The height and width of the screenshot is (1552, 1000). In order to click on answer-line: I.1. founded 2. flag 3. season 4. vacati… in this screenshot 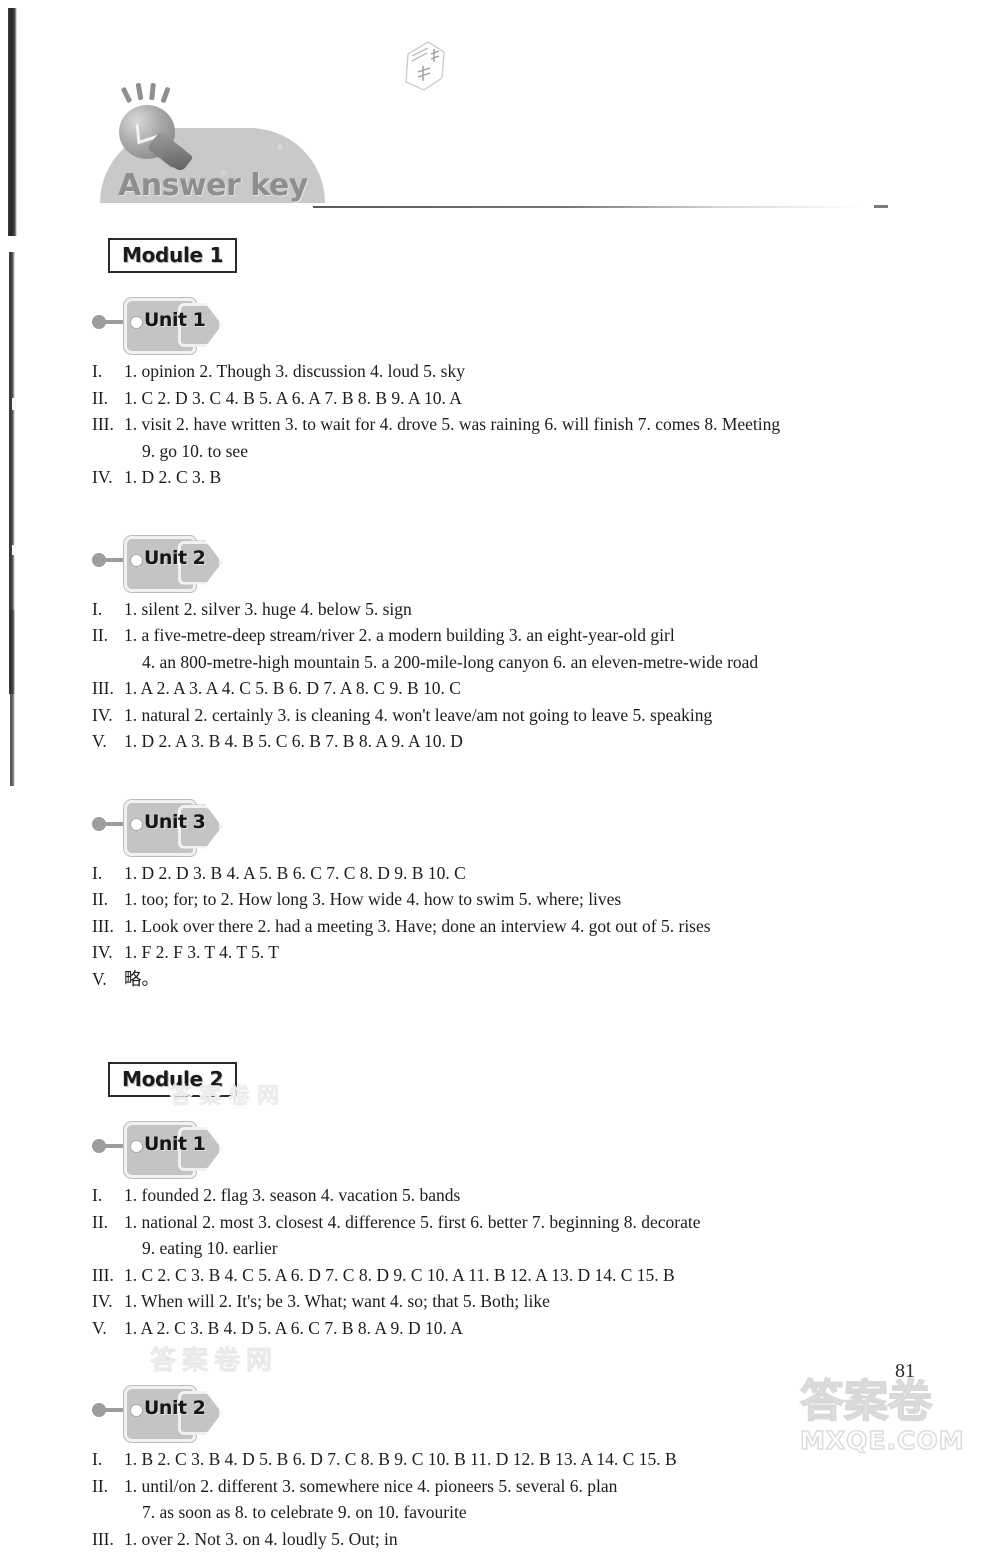, I will do `click(532, 1195)`.